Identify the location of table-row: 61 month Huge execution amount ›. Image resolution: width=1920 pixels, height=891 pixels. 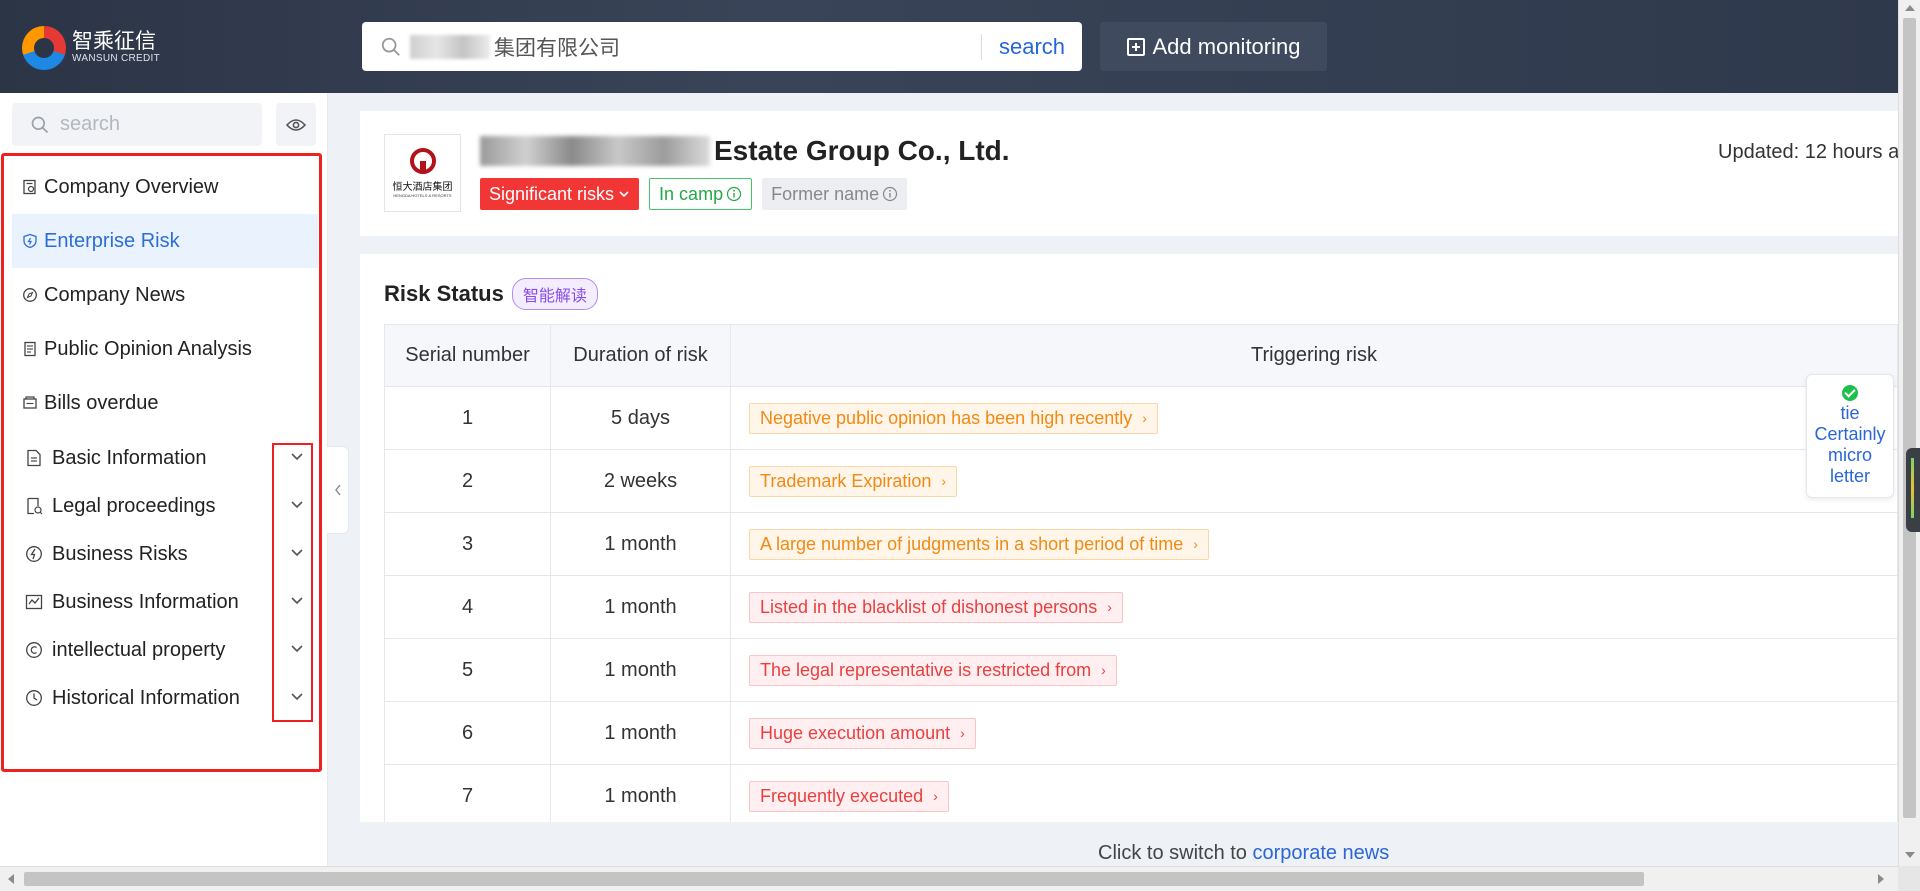
(1141, 733).